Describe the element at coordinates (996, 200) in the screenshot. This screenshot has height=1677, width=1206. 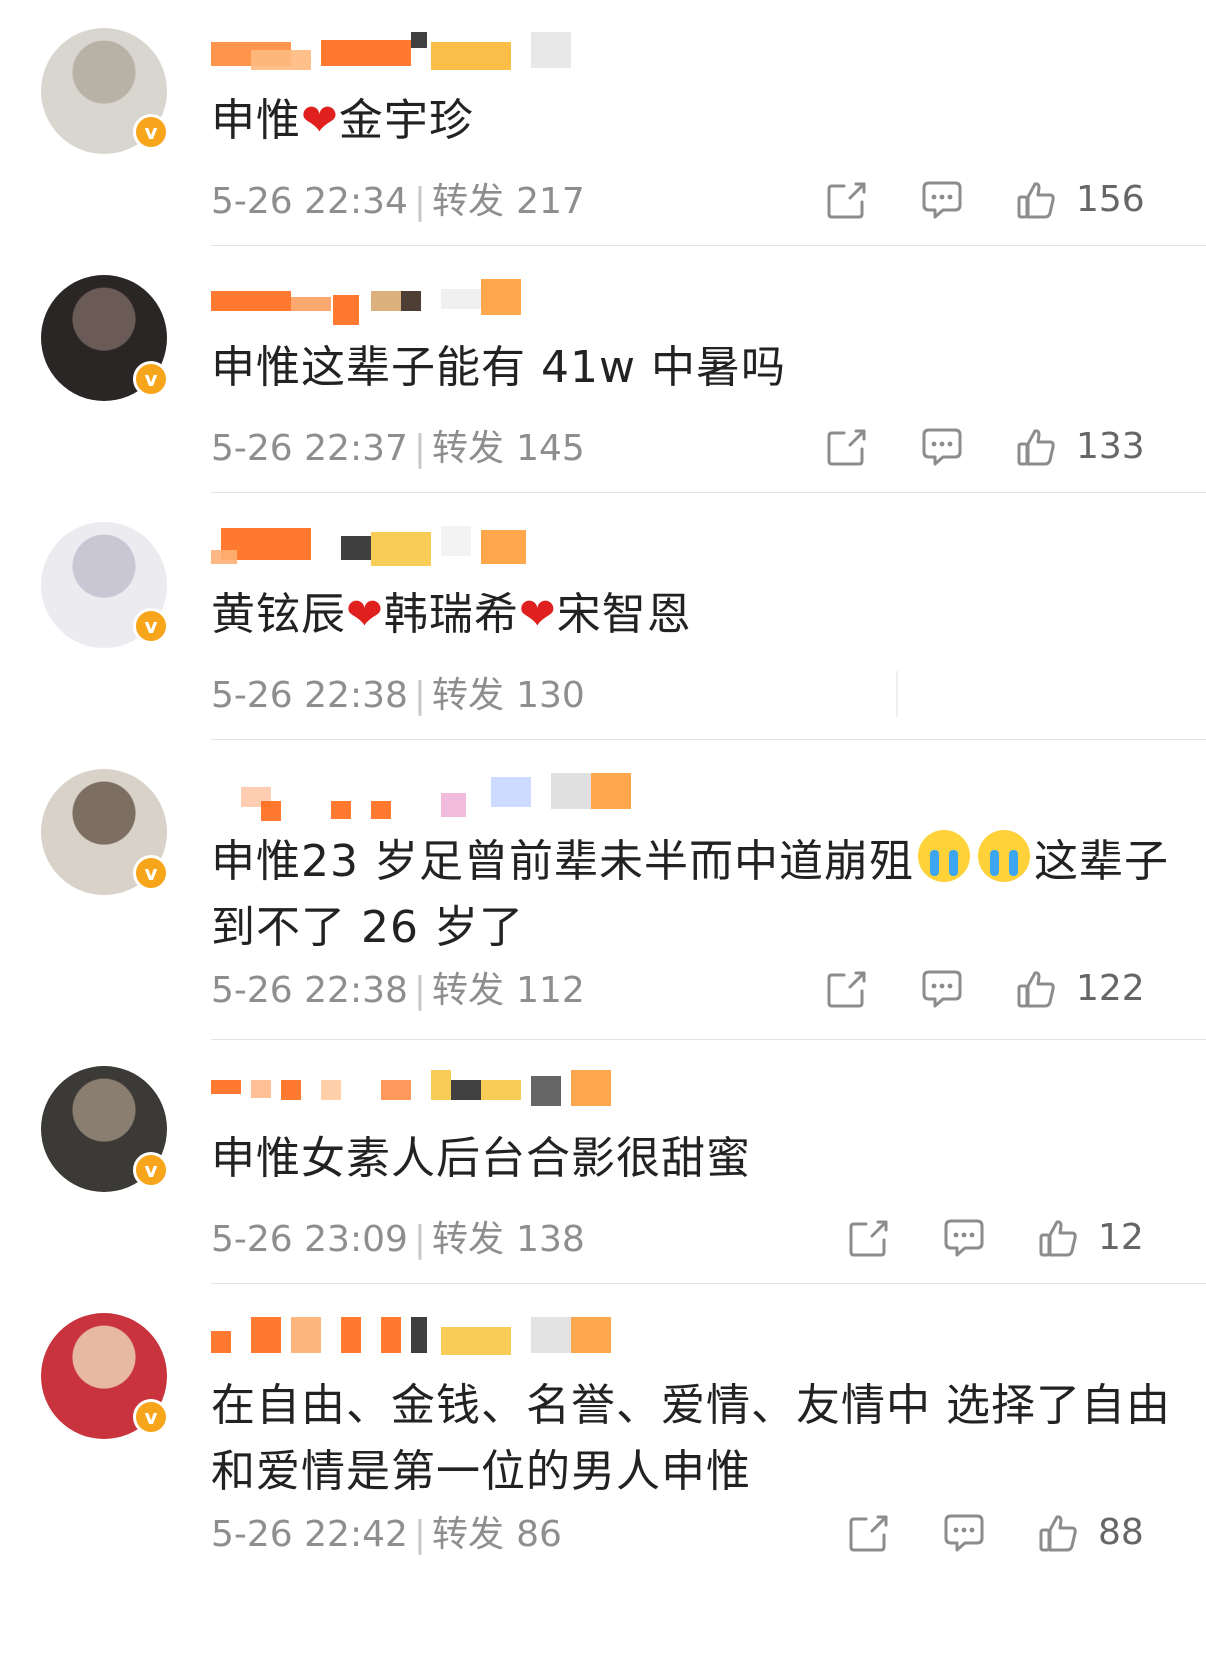
I see `comment-actions: 156` at that location.